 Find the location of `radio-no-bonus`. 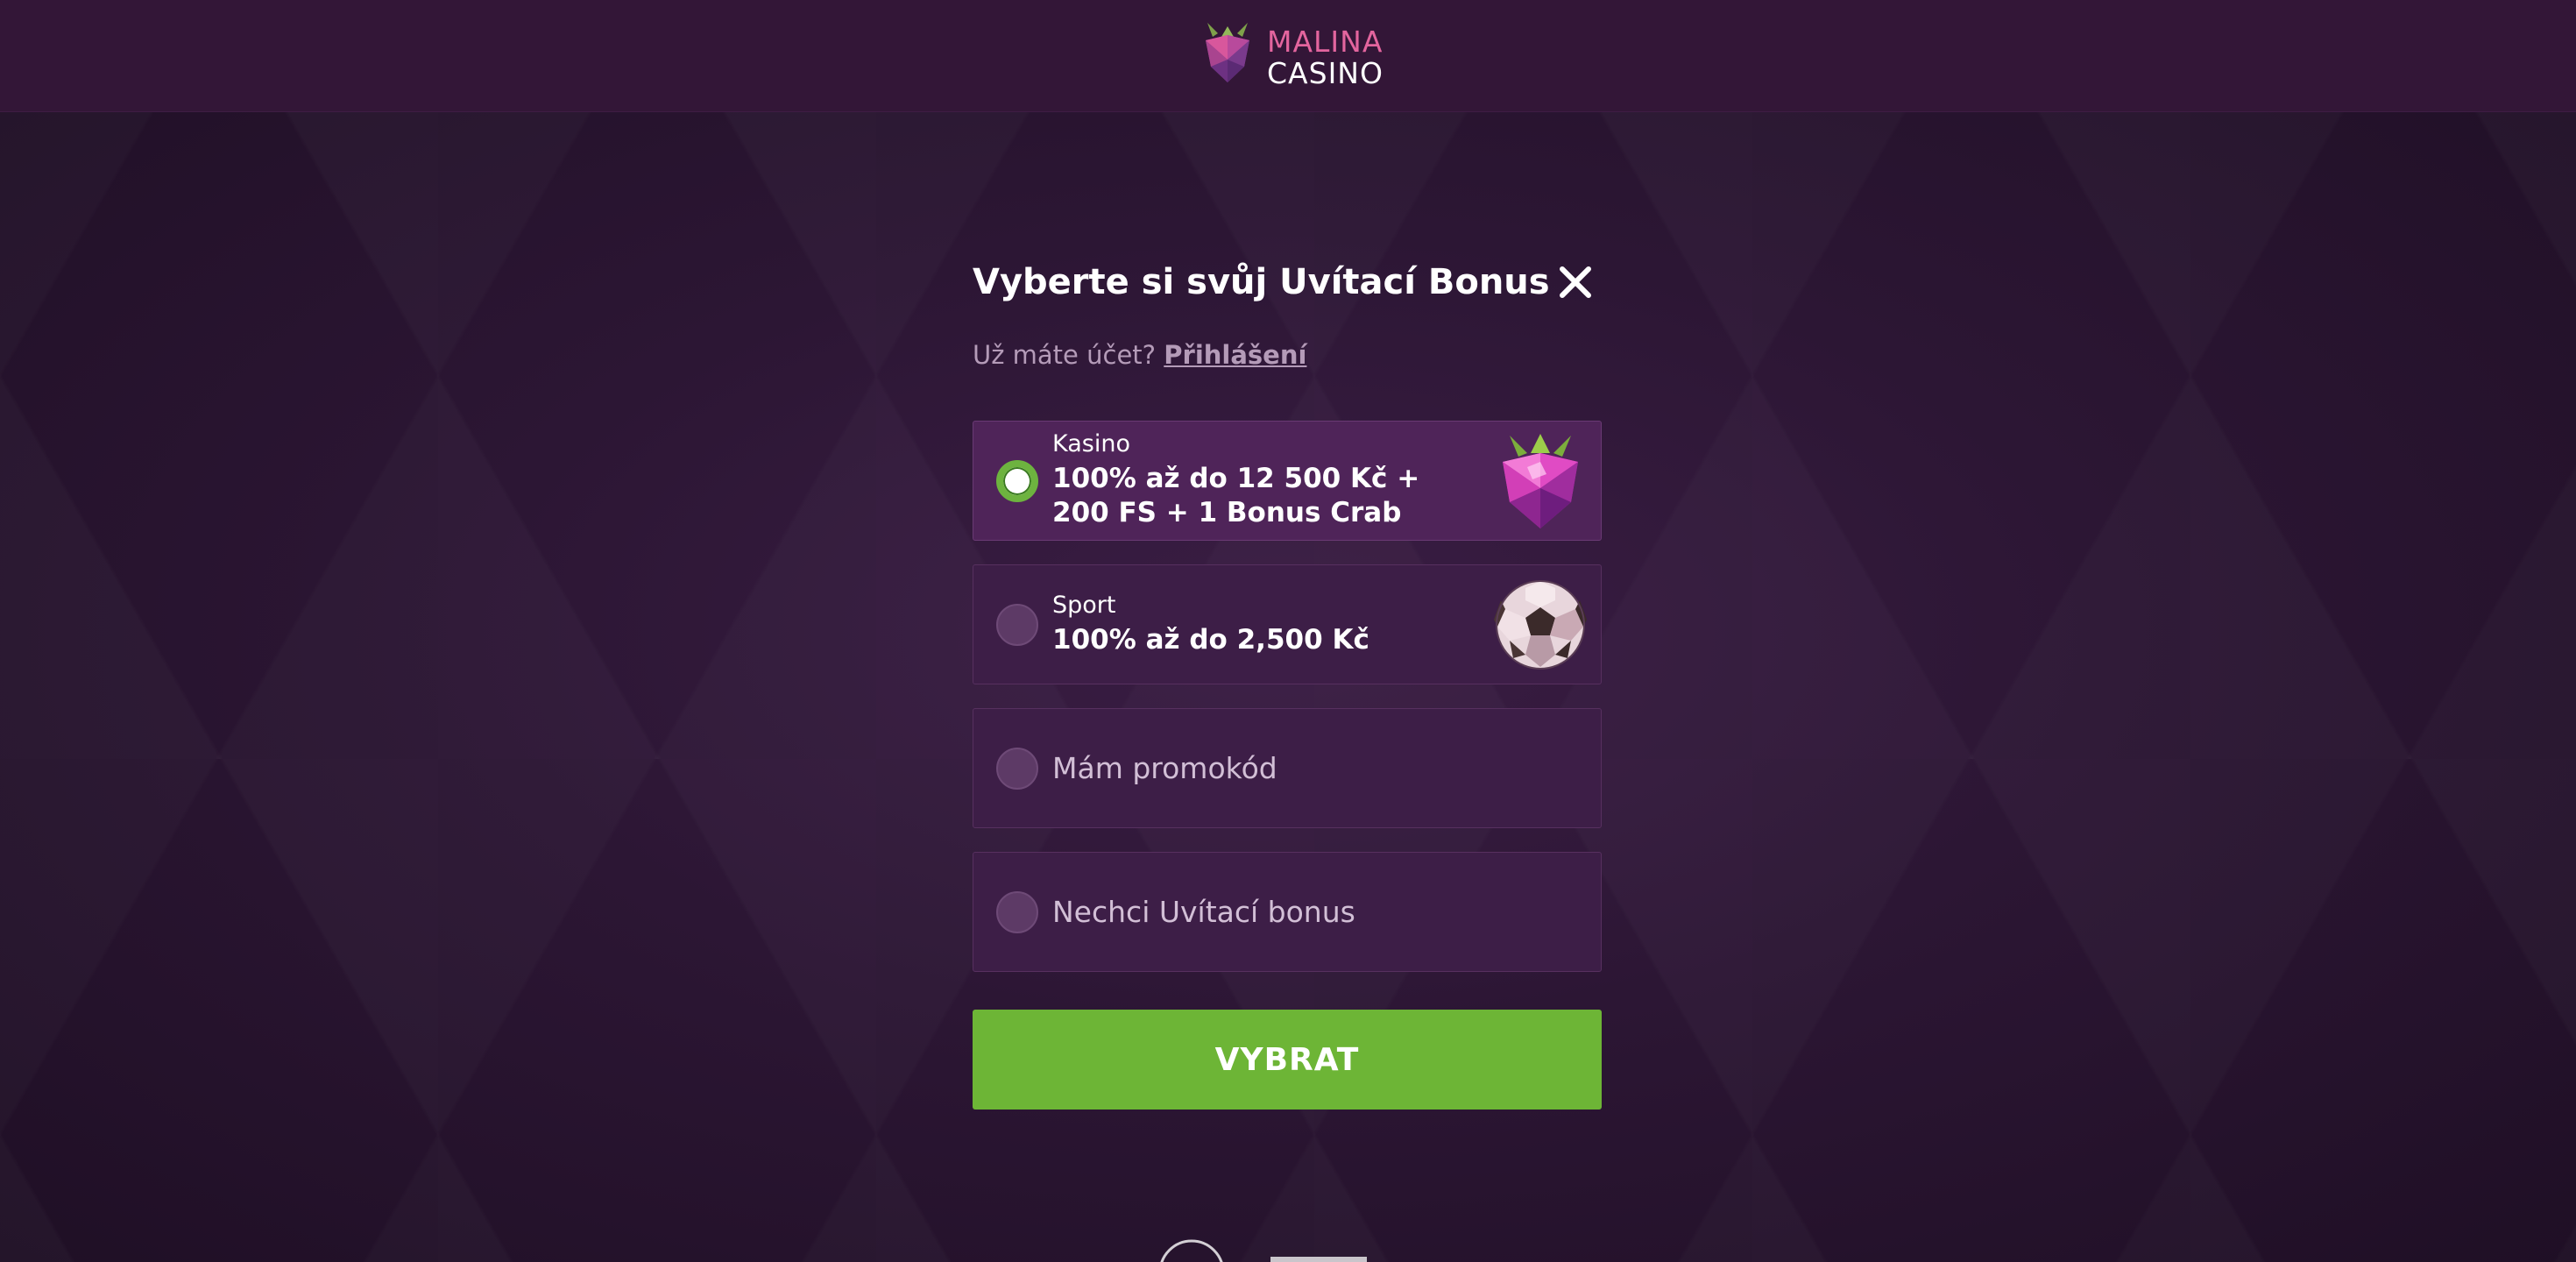

radio-no-bonus is located at coordinates (1017, 911).